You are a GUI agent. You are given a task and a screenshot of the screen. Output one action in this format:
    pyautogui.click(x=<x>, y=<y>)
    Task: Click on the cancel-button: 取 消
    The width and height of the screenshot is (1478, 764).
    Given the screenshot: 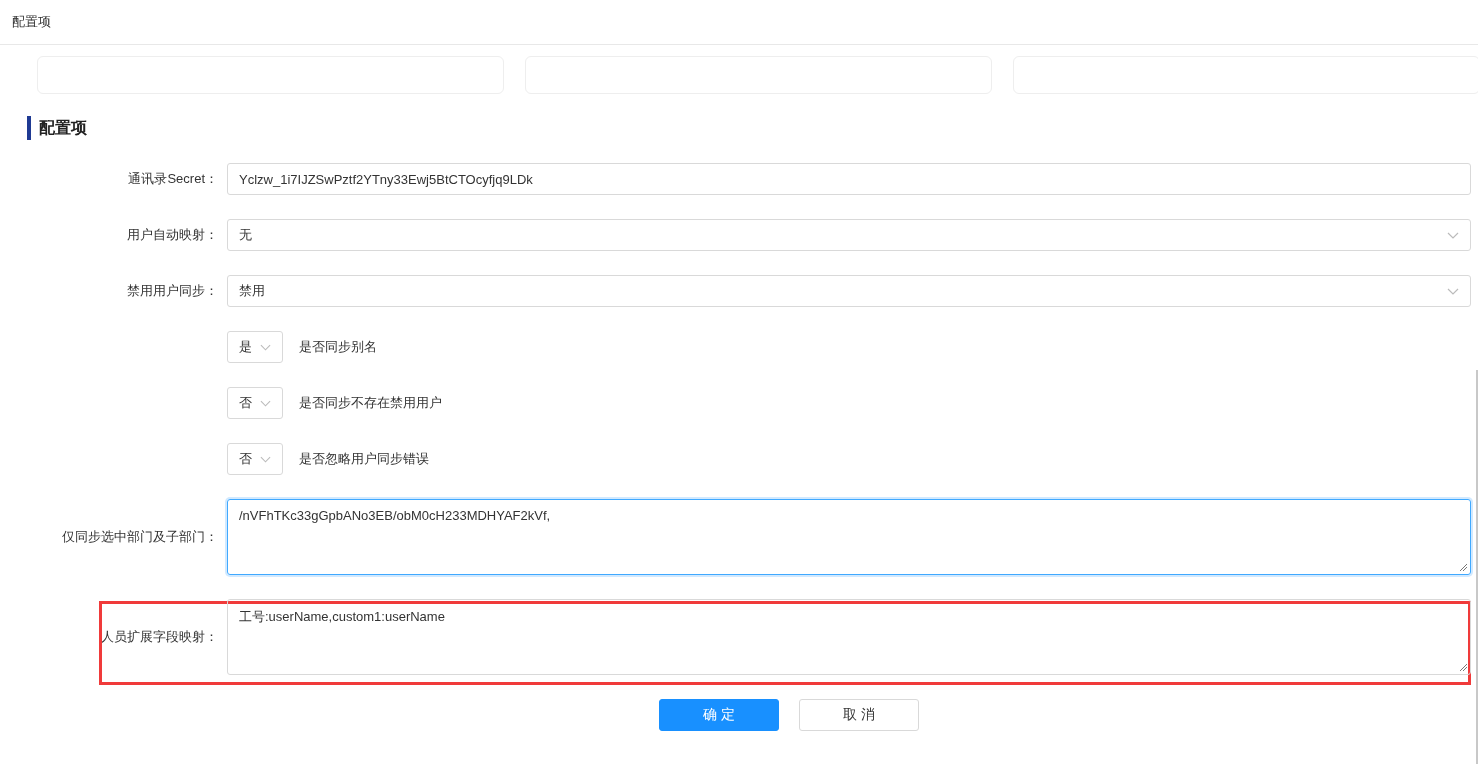 What is the action you would take?
    pyautogui.click(x=859, y=715)
    